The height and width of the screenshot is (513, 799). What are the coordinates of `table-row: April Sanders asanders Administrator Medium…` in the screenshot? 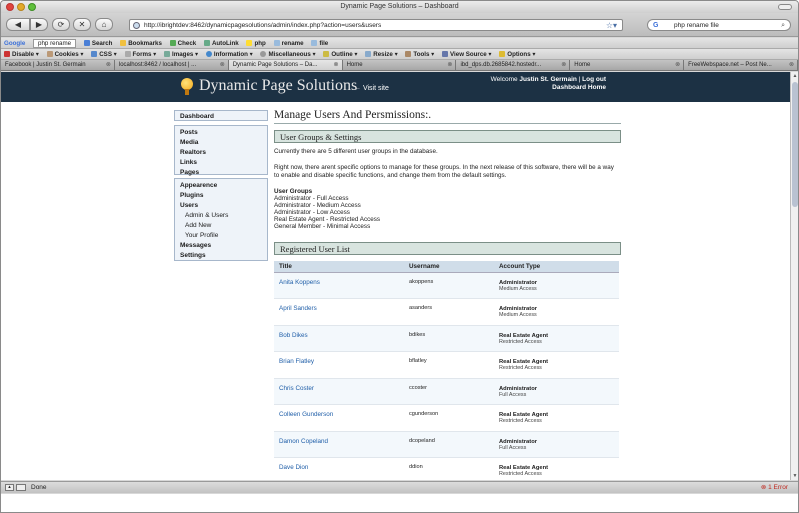 It's located at (446, 312).